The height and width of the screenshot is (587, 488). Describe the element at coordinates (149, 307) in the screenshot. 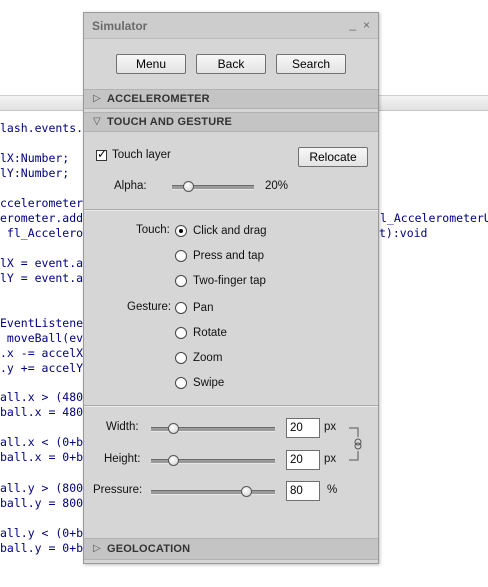

I see `gesture-label: Gesture:` at that location.